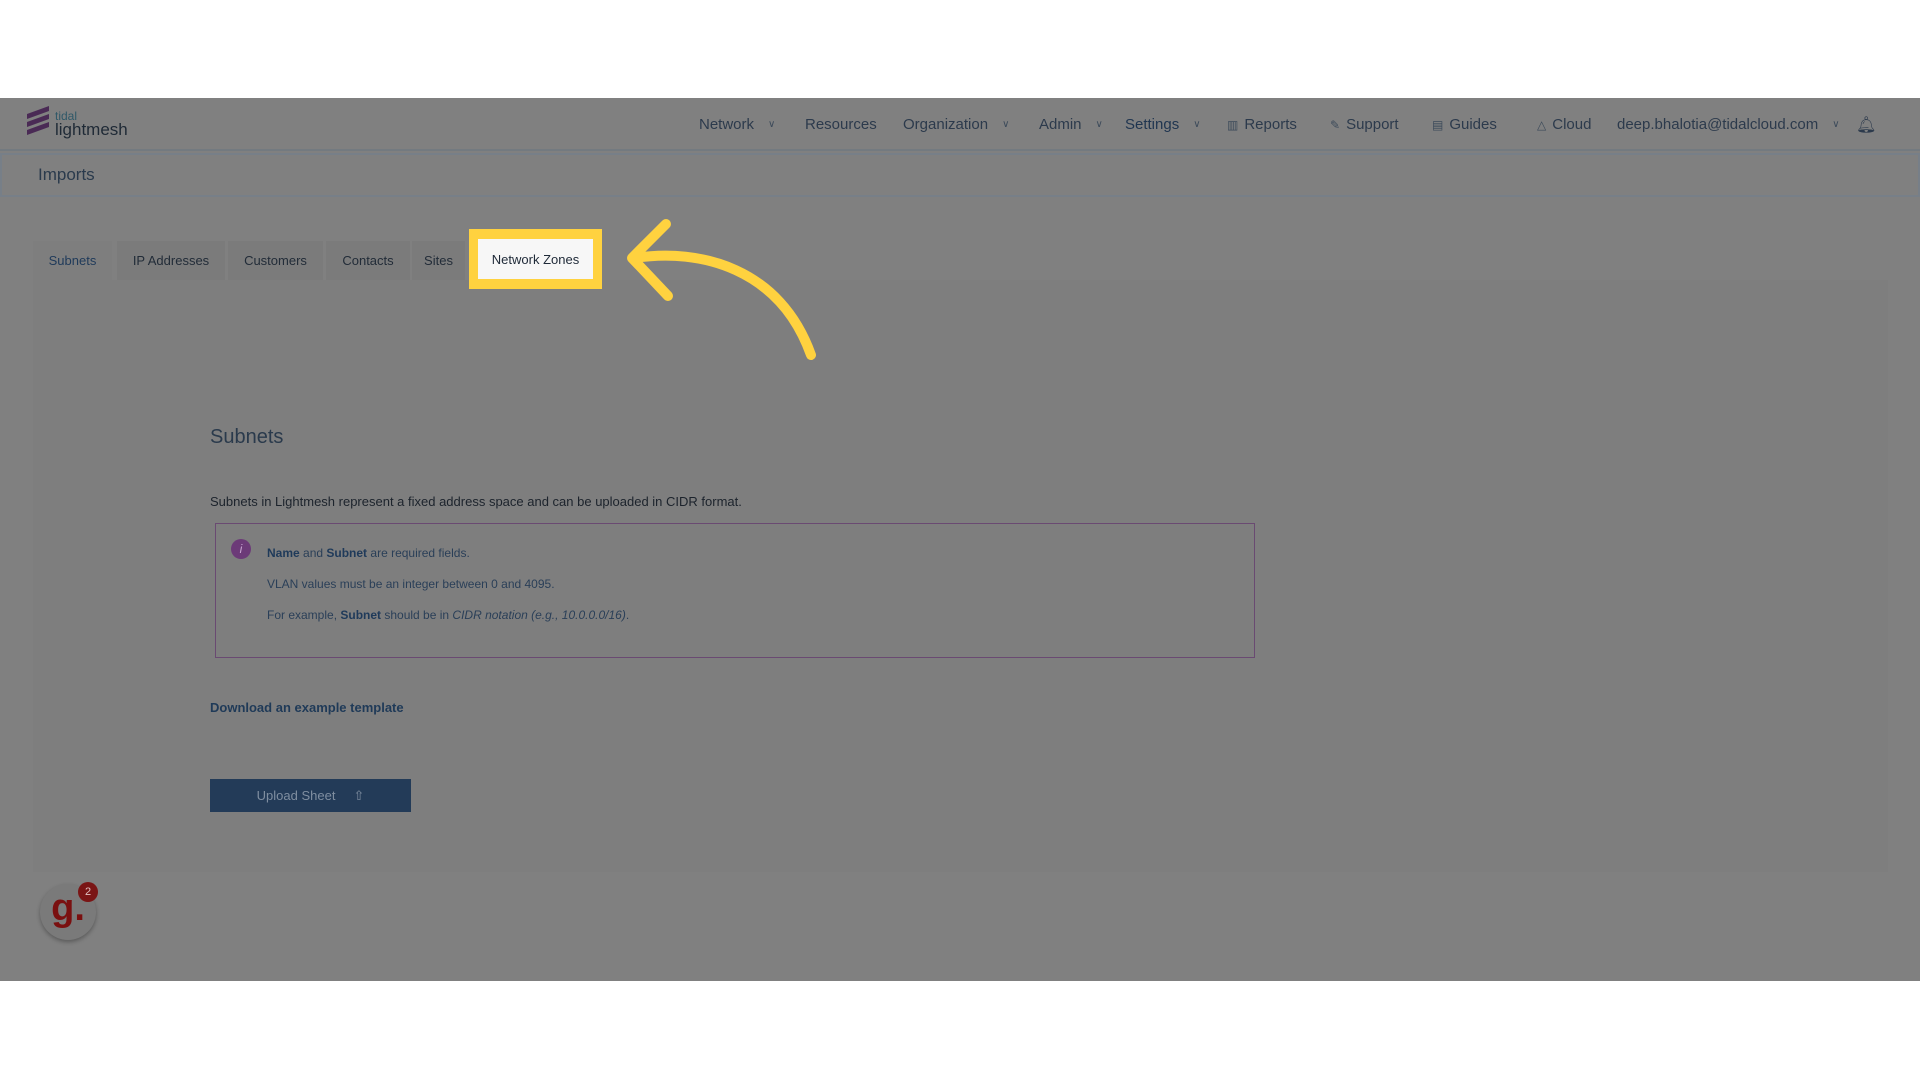 The image size is (1920, 1080). What do you see at coordinates (438, 260) in the screenshot?
I see `tab-sites: Sites` at bounding box center [438, 260].